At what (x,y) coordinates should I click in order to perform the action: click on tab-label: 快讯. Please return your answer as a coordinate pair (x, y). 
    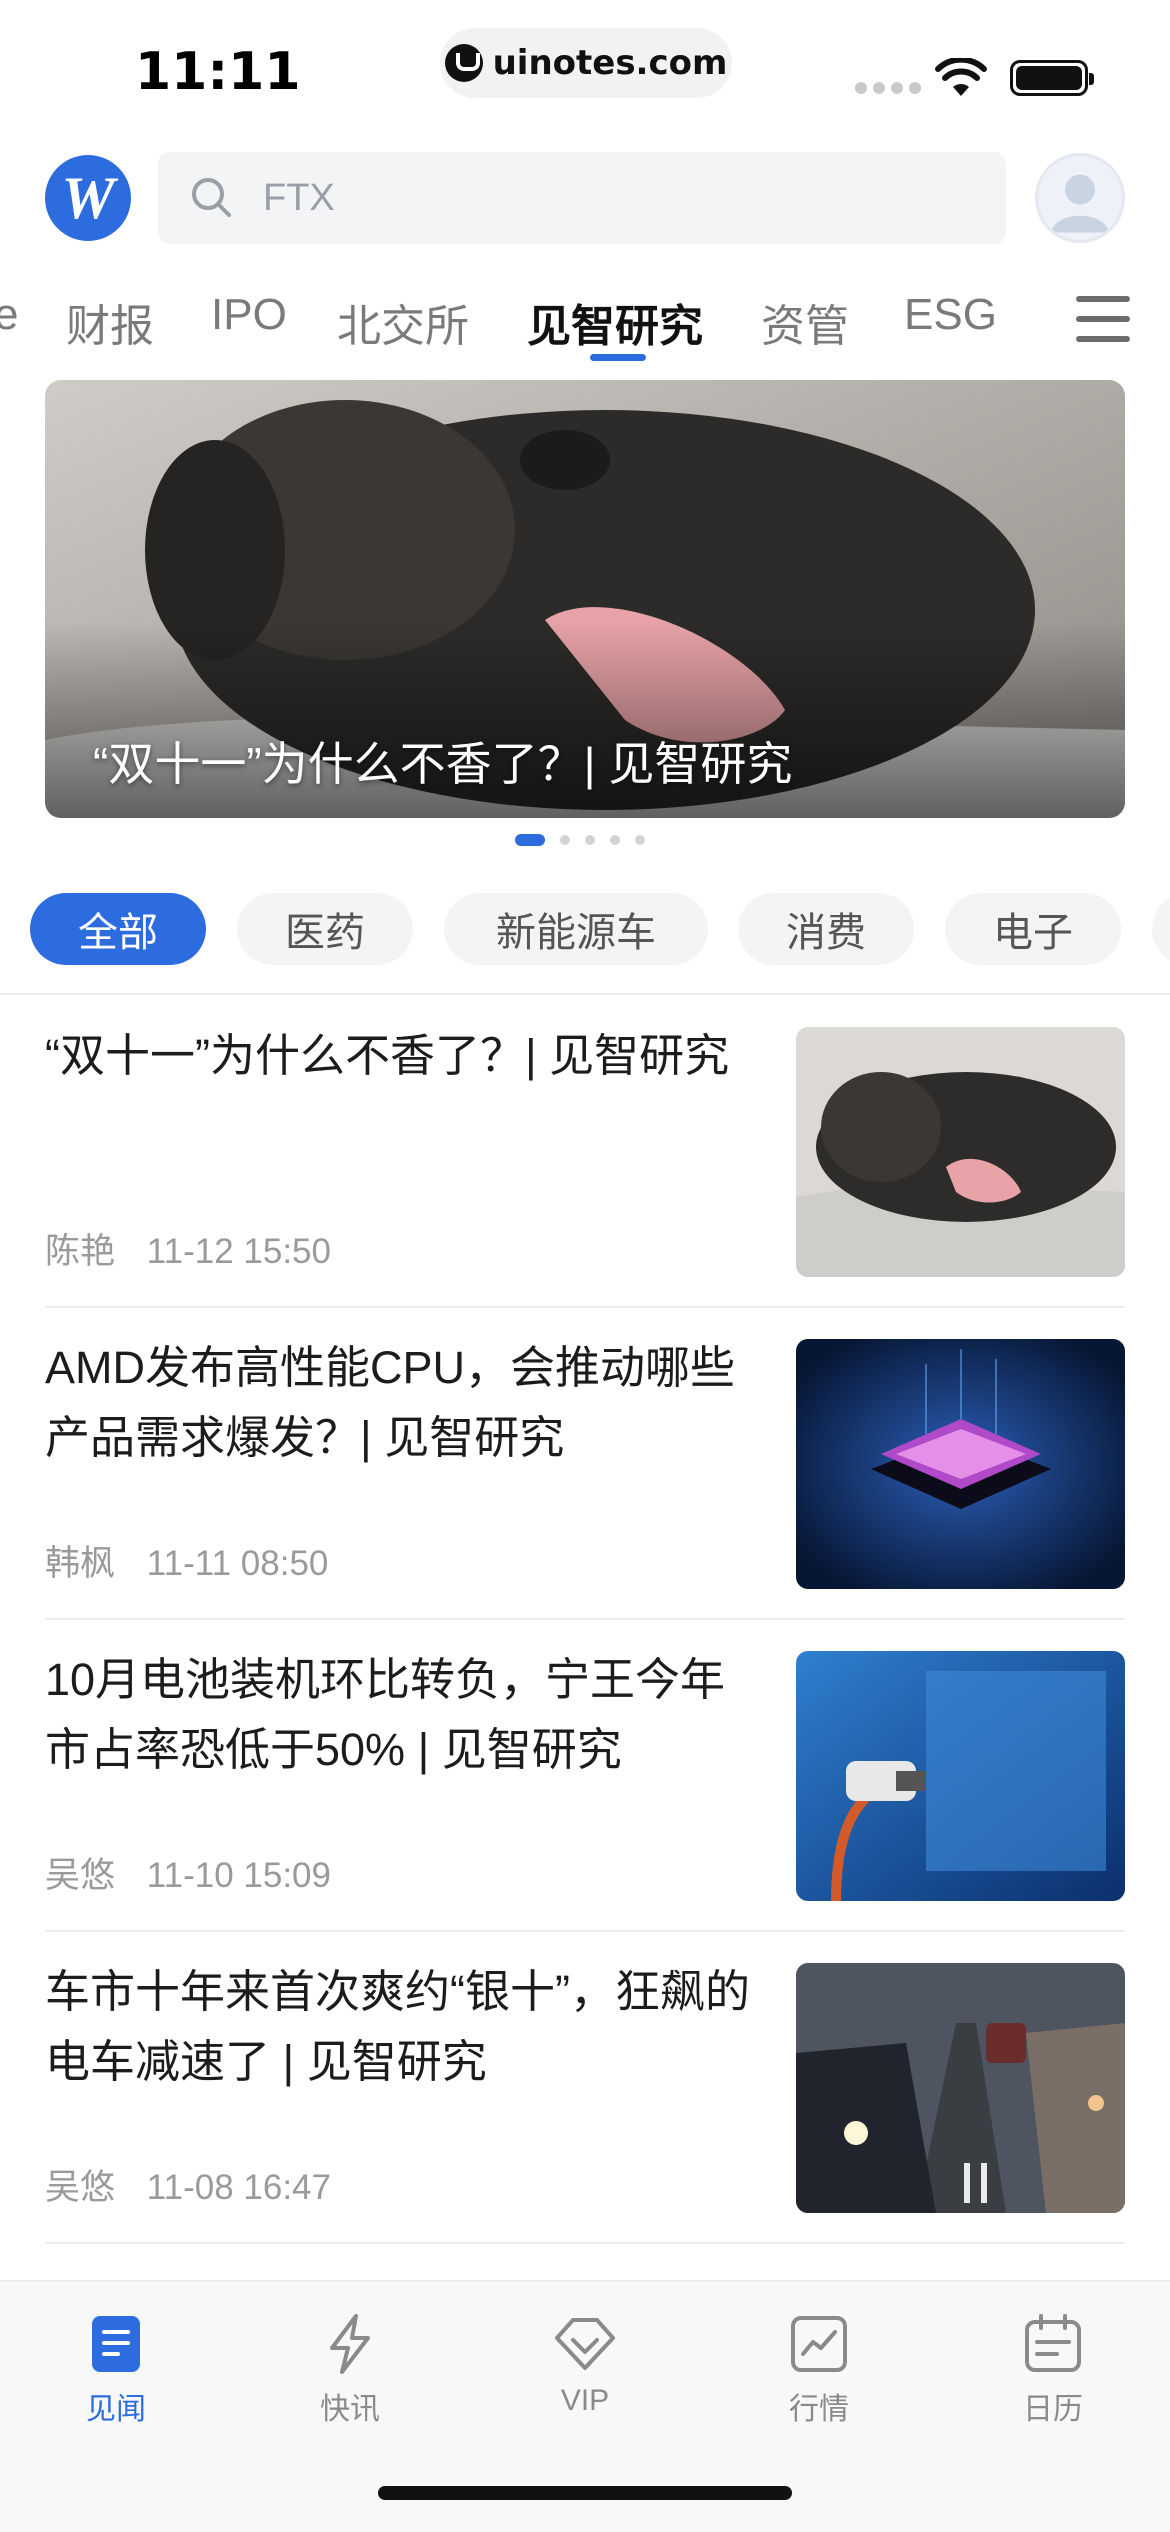
    Looking at the image, I should click on (350, 2409).